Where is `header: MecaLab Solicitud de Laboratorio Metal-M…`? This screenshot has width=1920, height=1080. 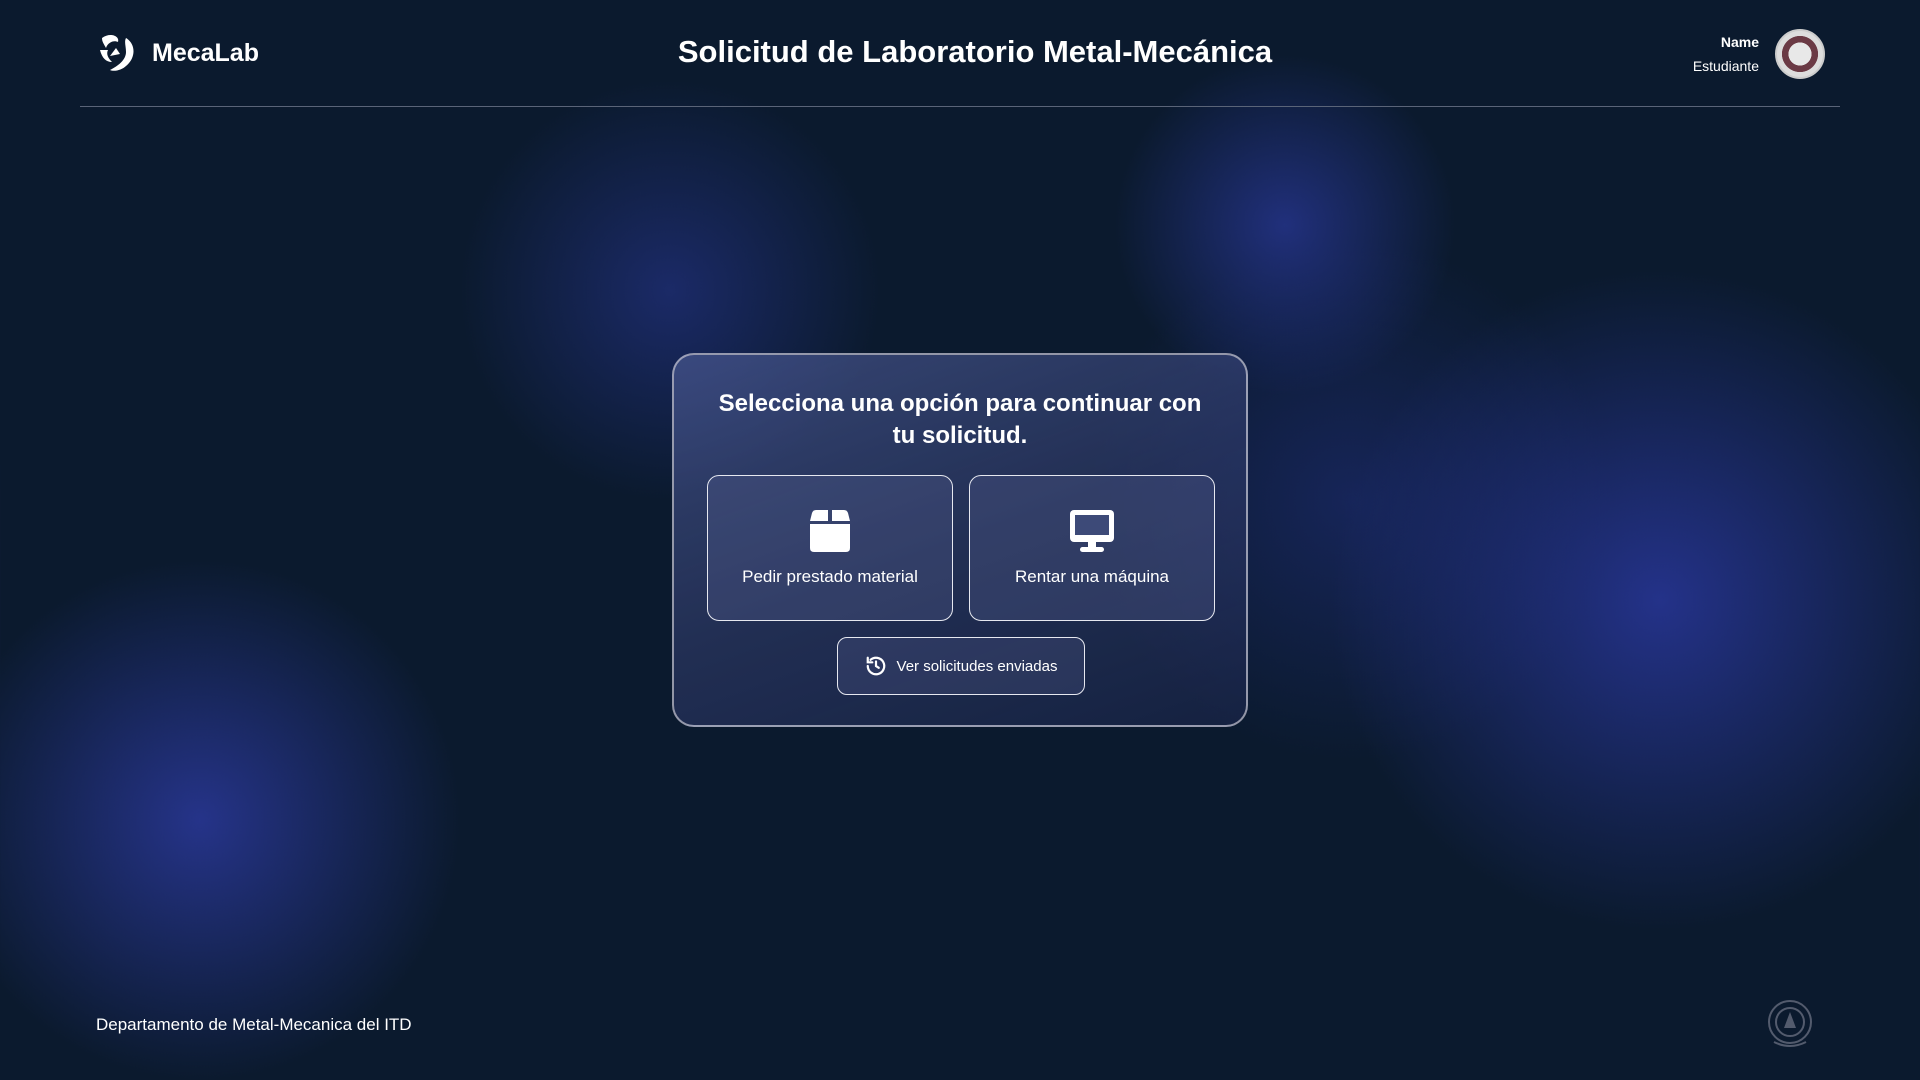 header: MecaLab Solicitud de Laboratorio Metal-M… is located at coordinates (960, 53).